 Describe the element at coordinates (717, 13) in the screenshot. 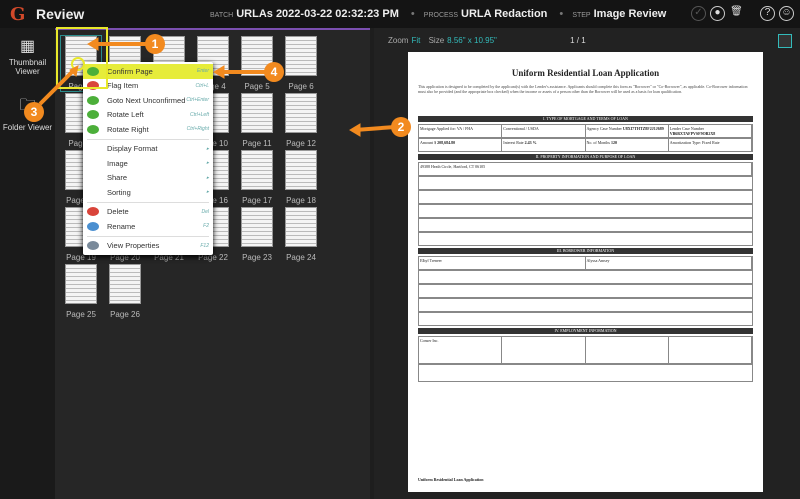

I see `stop-icon: ●` at that location.